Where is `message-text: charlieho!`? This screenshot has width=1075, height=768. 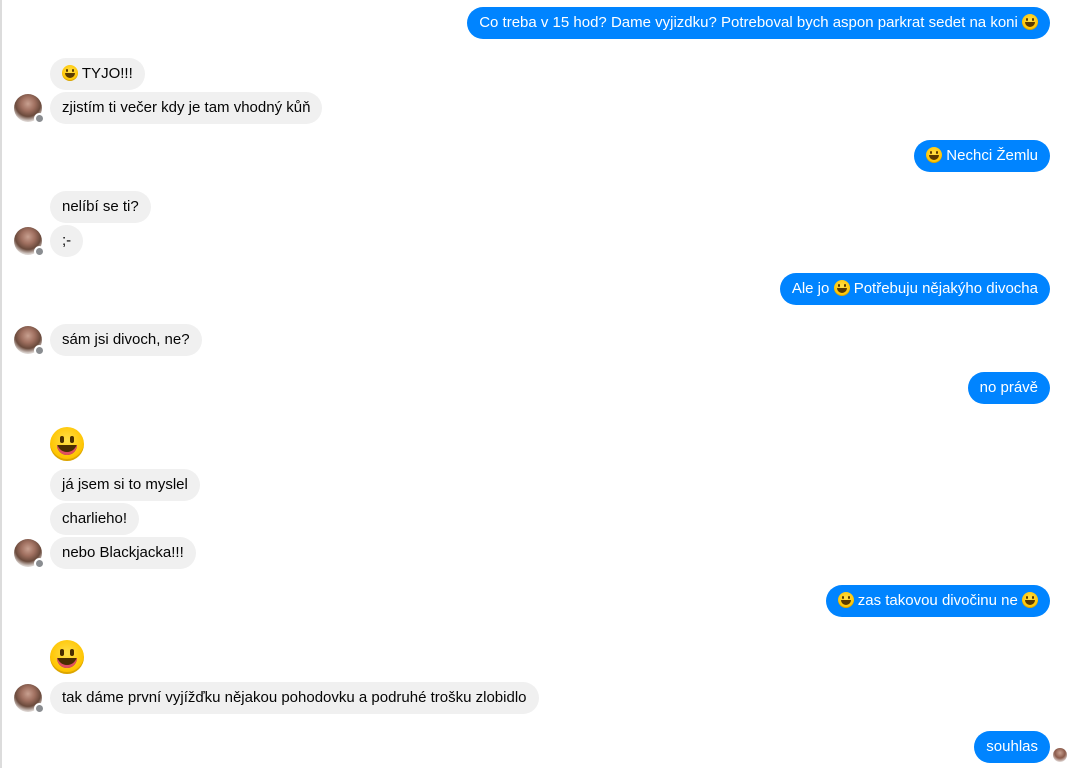 message-text: charlieho! is located at coordinates (95, 518).